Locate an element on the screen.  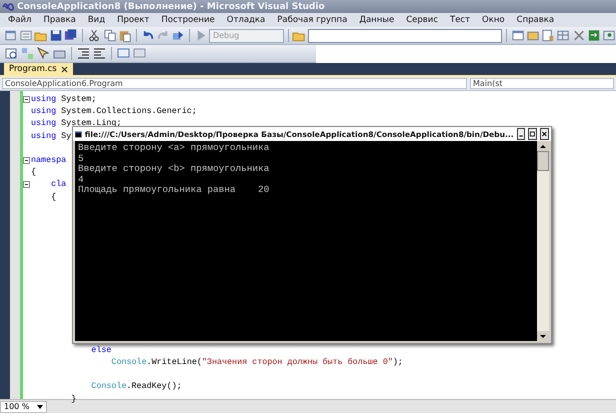
new-project-icon is located at coordinates (11, 35).